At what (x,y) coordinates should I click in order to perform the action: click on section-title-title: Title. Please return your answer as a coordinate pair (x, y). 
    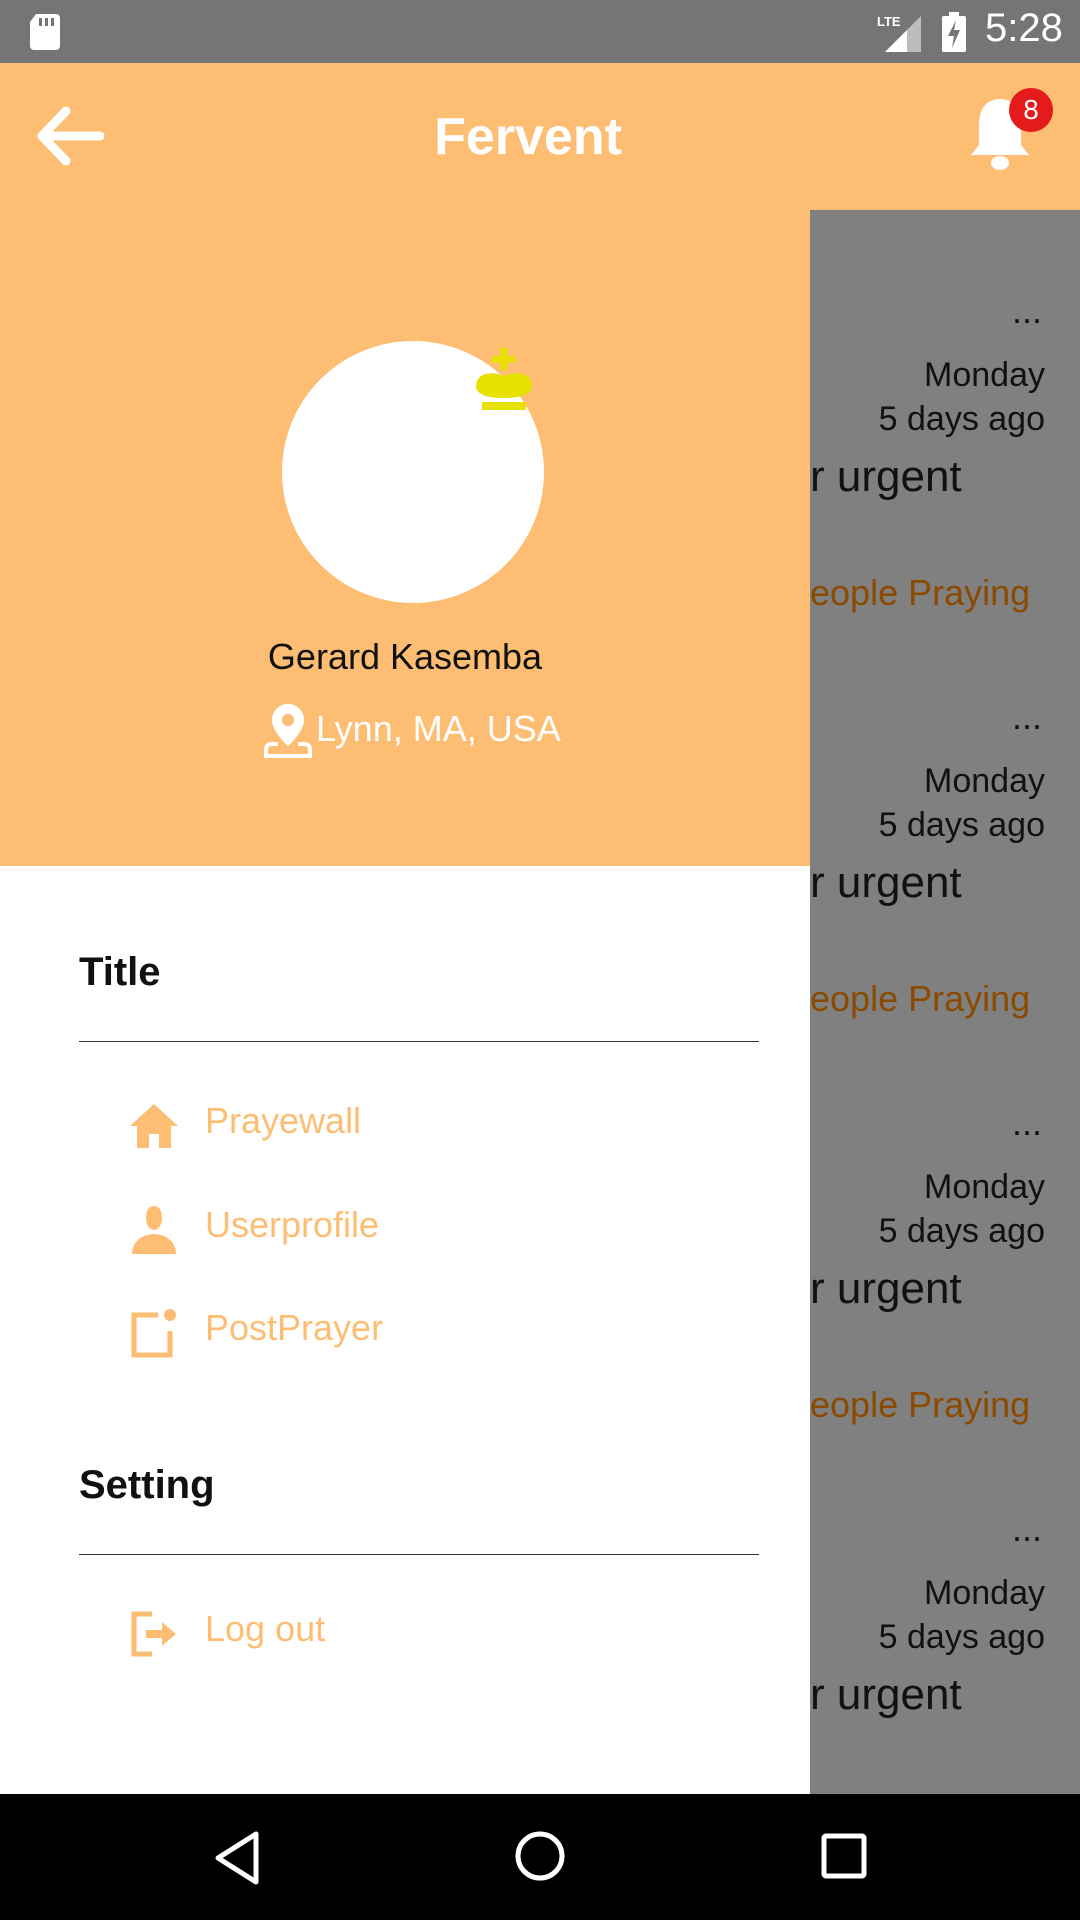
    Looking at the image, I should click on (120, 972).